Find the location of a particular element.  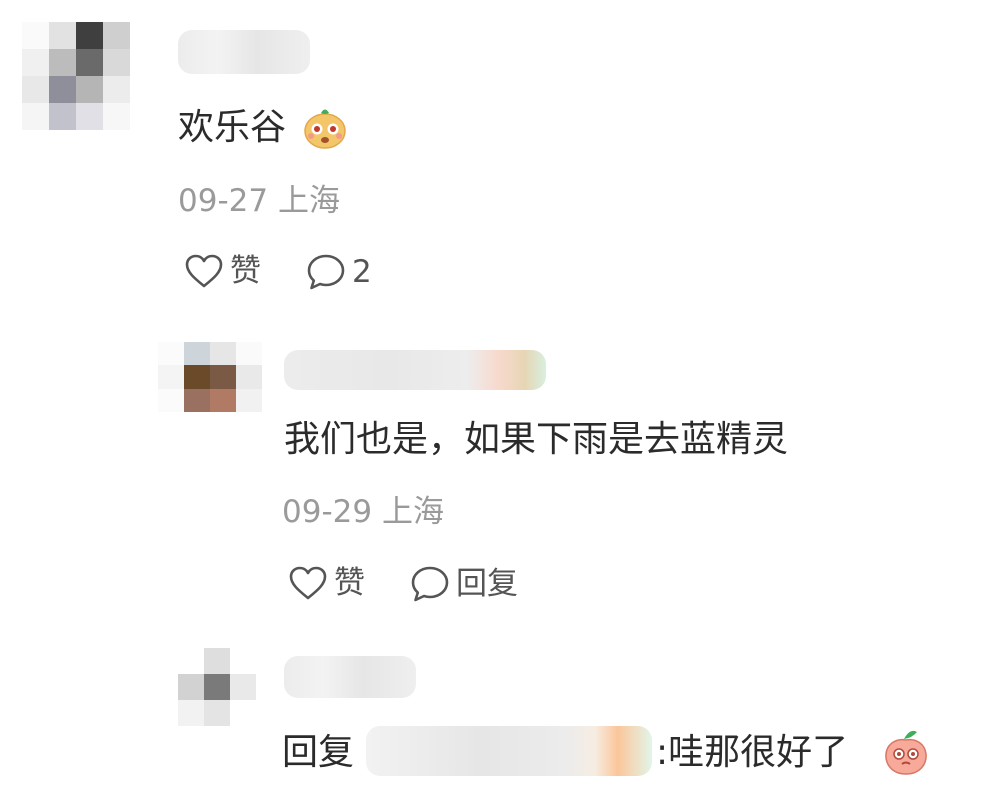

comment-meta: 09-27 上海 is located at coordinates (259, 201).